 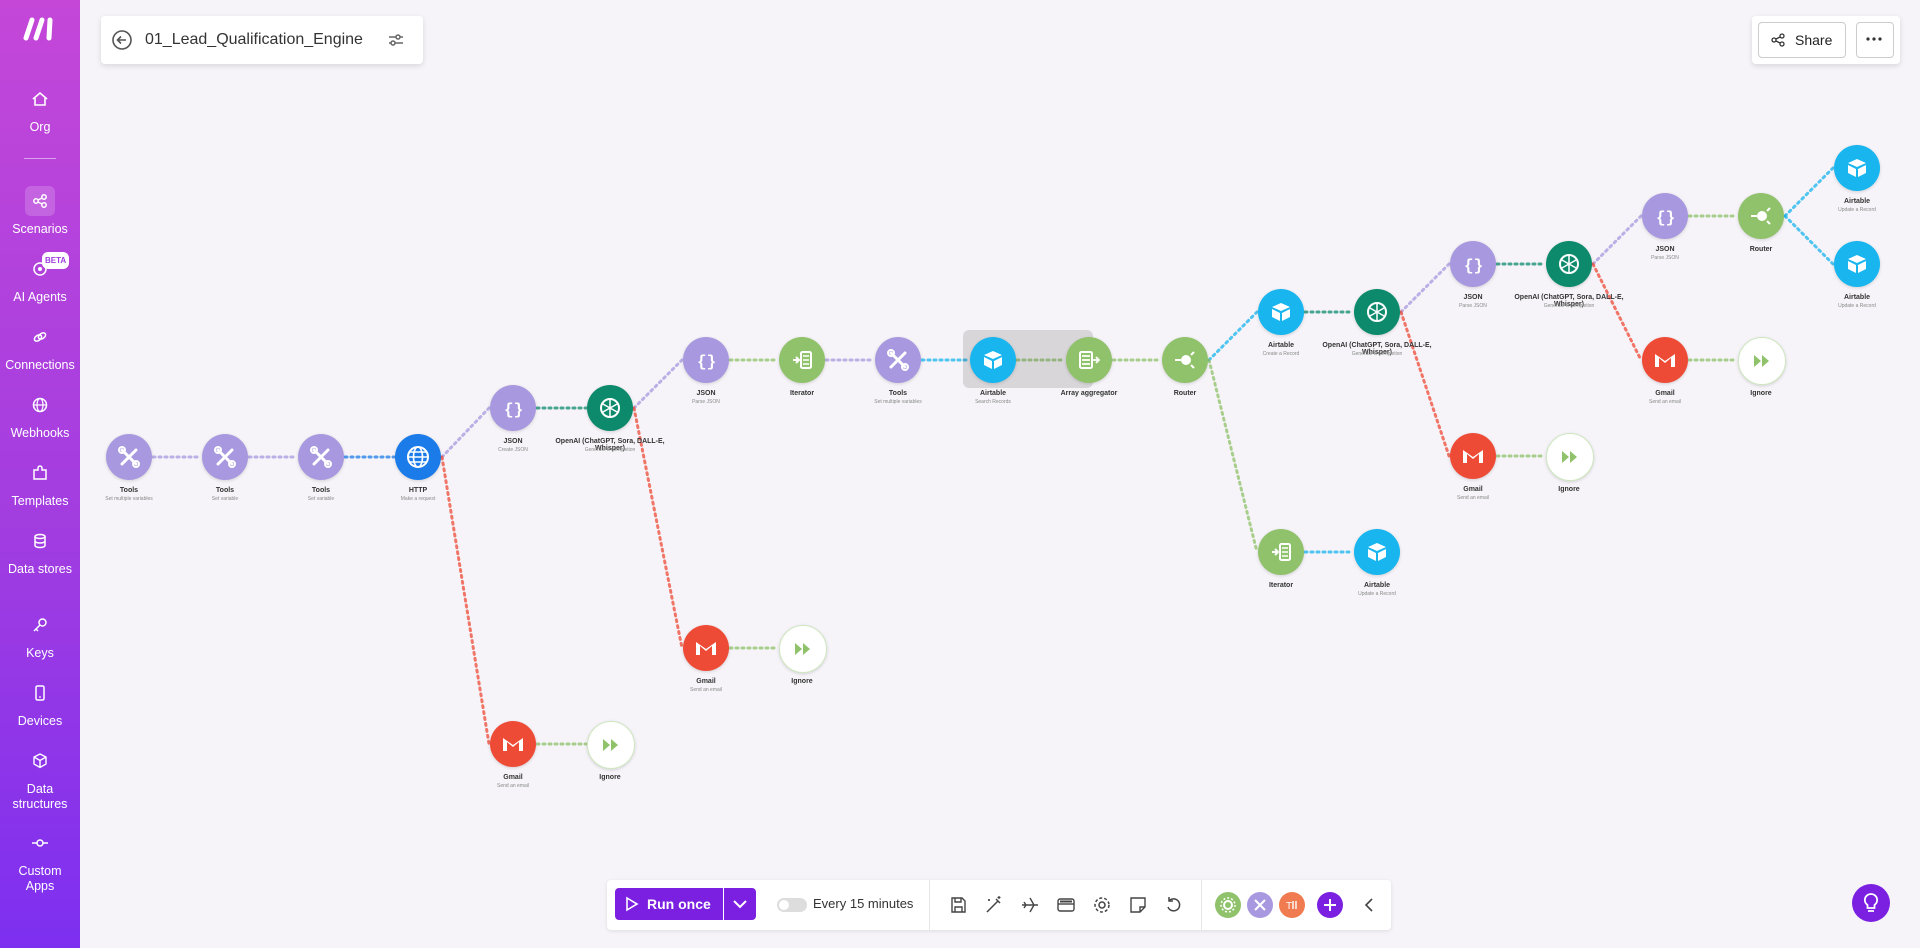 I want to click on cube-icon, so click(x=40, y=761).